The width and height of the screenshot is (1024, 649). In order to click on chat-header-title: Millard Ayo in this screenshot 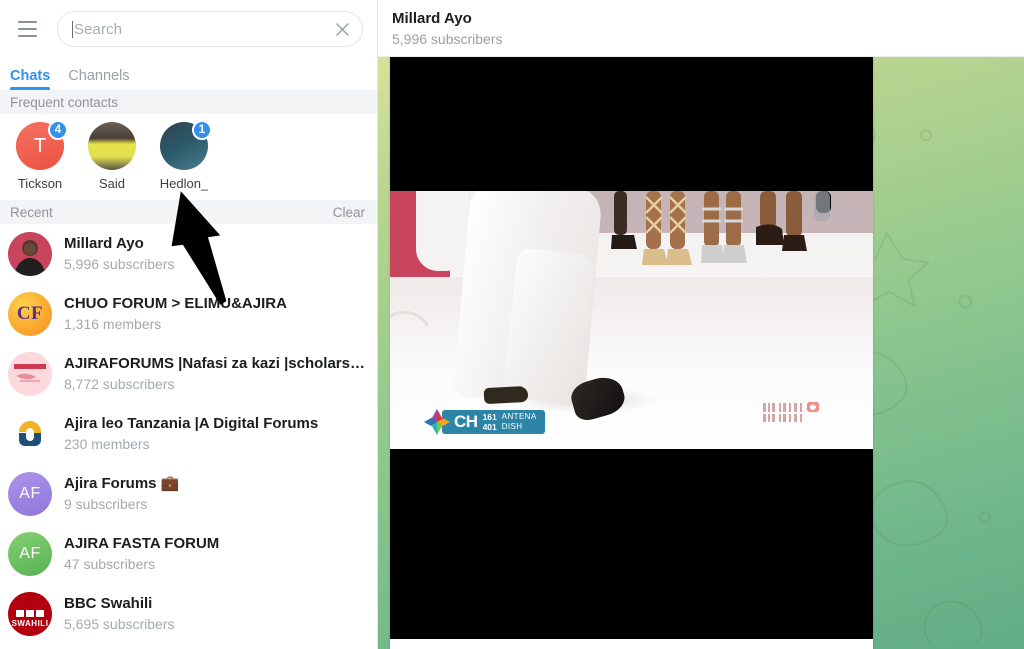, I will do `click(432, 18)`.